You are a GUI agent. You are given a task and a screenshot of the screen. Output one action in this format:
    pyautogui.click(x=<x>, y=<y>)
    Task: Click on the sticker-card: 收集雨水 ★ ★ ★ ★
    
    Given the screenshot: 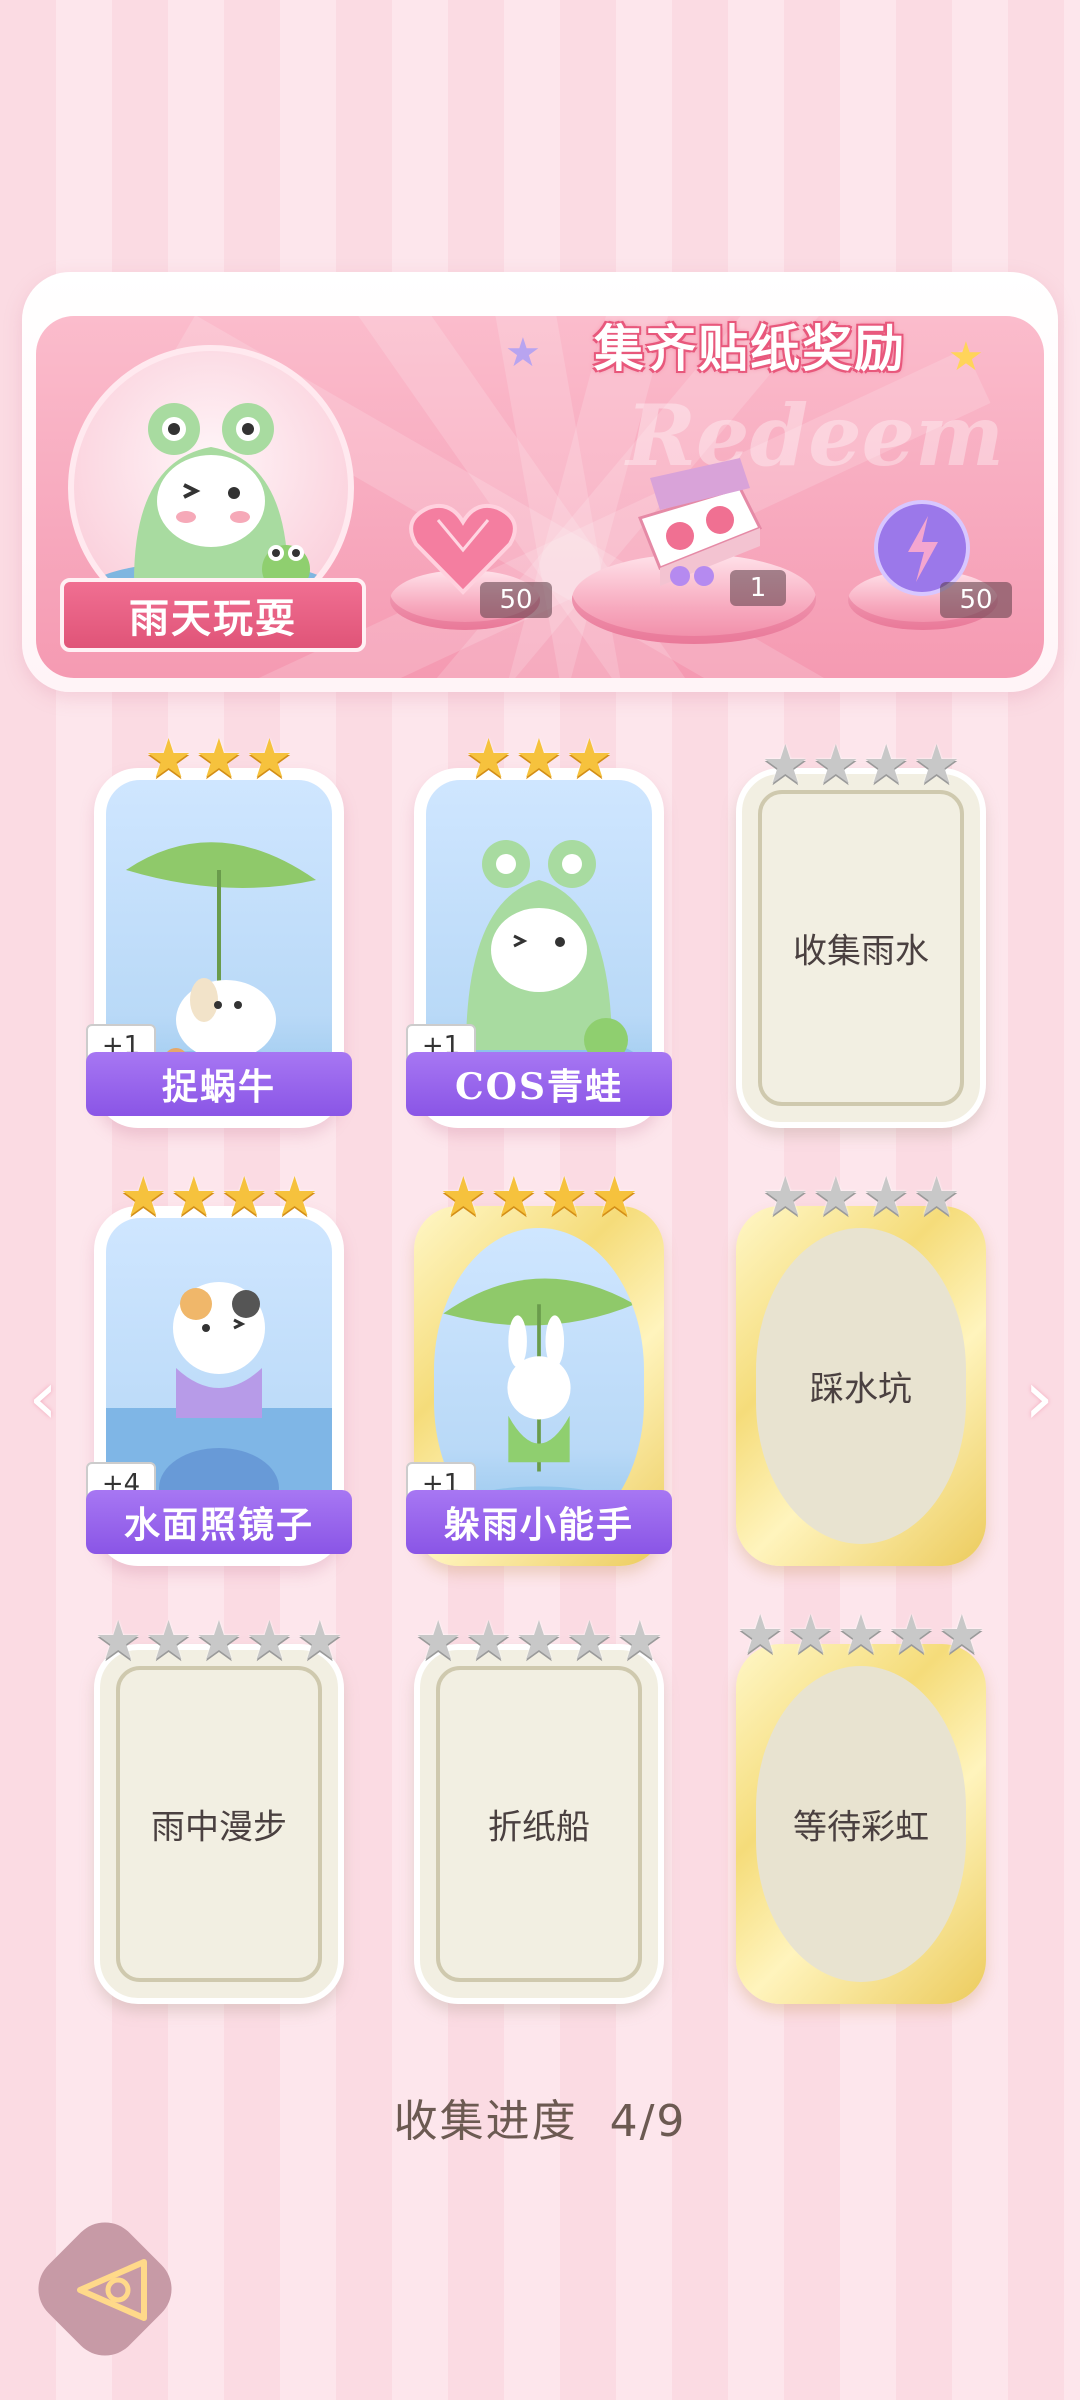 What is the action you would take?
    pyautogui.click(x=861, y=933)
    